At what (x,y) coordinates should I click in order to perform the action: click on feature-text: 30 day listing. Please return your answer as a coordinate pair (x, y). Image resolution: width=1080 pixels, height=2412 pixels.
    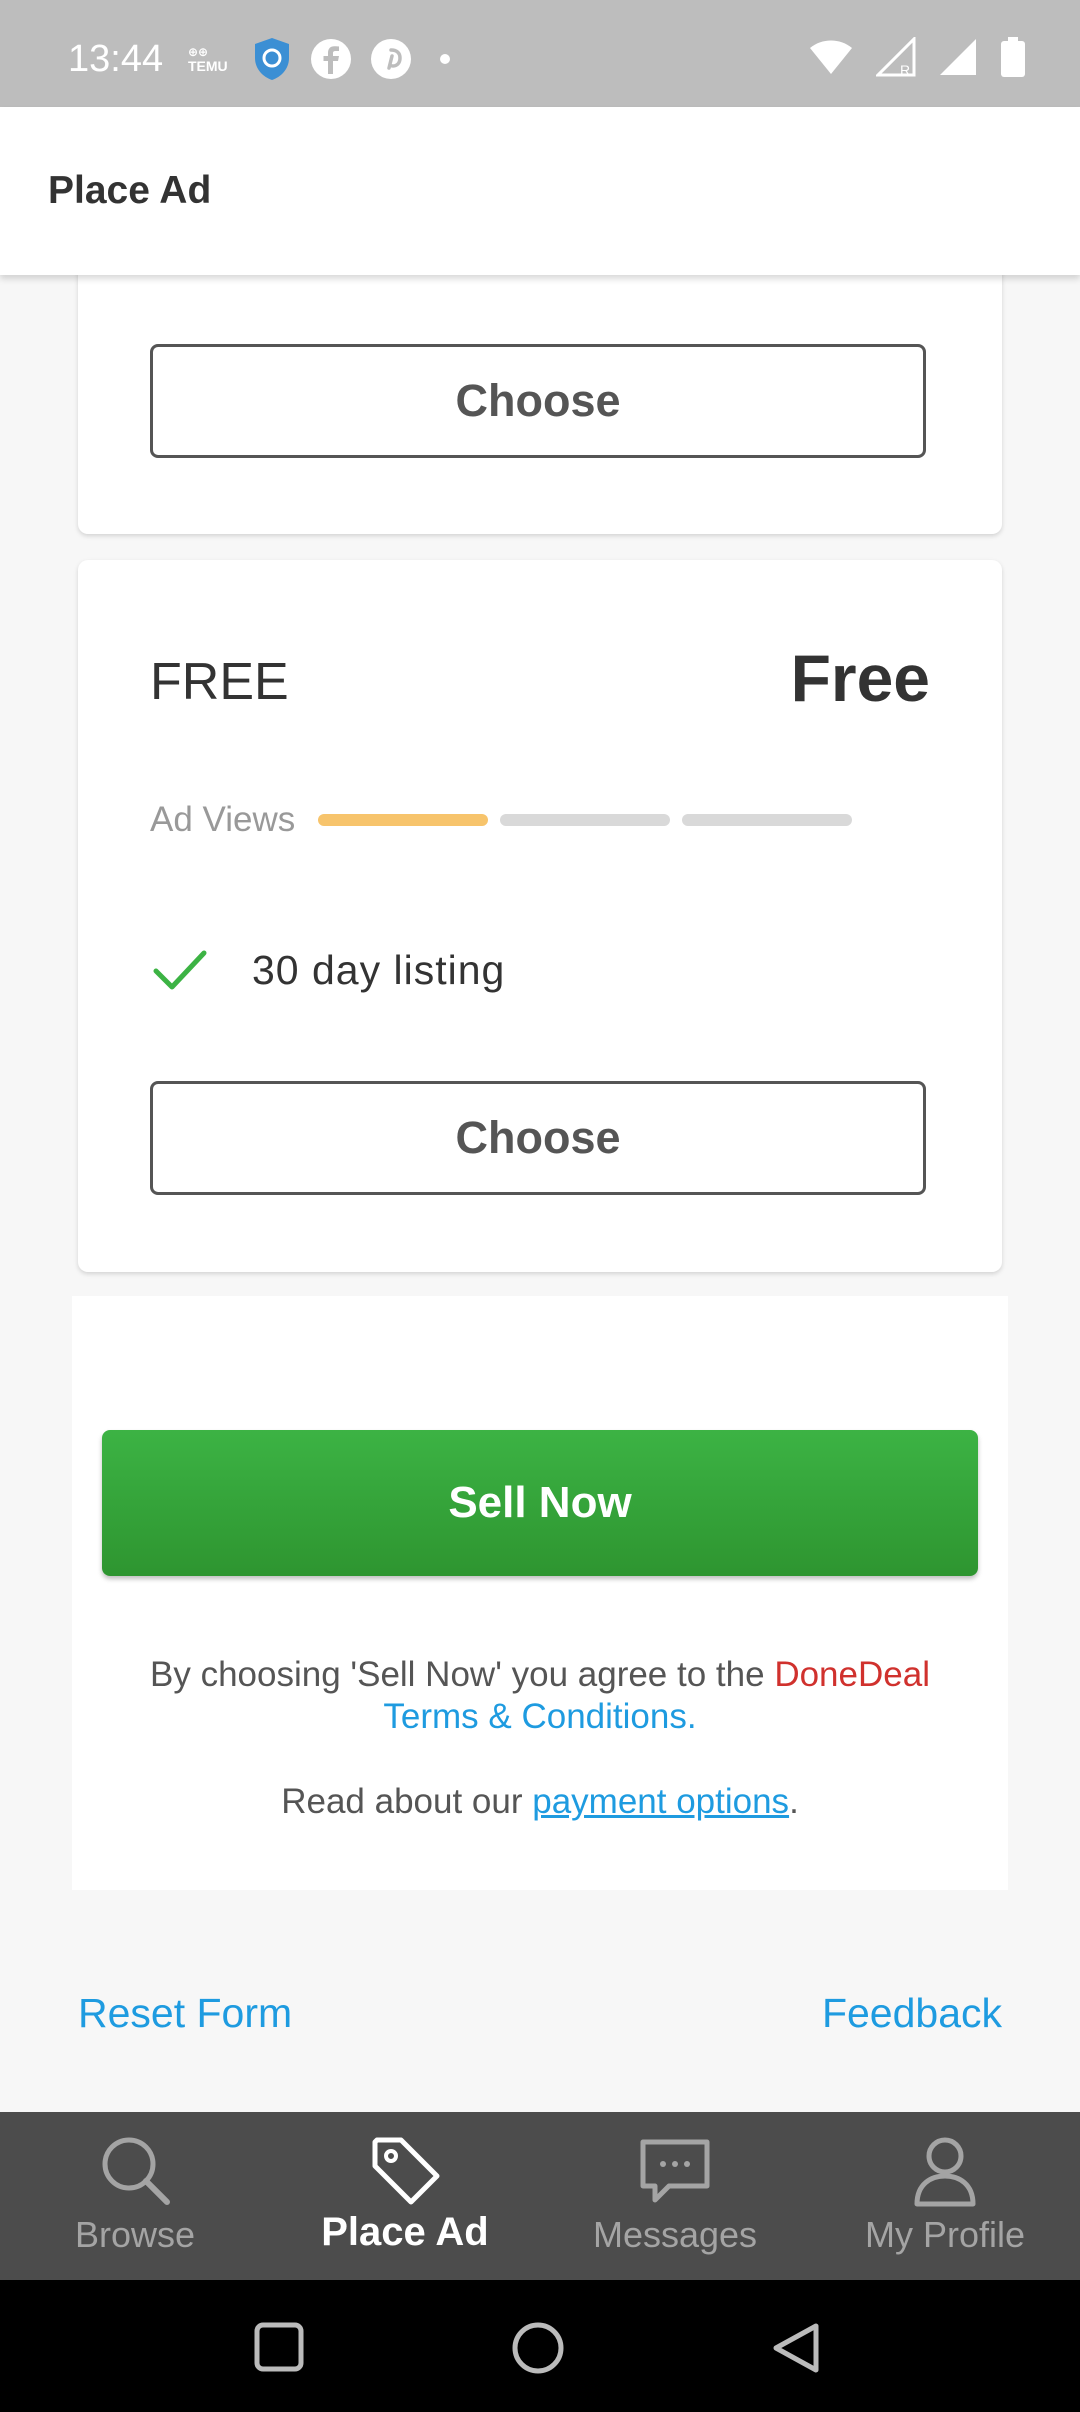
    Looking at the image, I should click on (379, 969).